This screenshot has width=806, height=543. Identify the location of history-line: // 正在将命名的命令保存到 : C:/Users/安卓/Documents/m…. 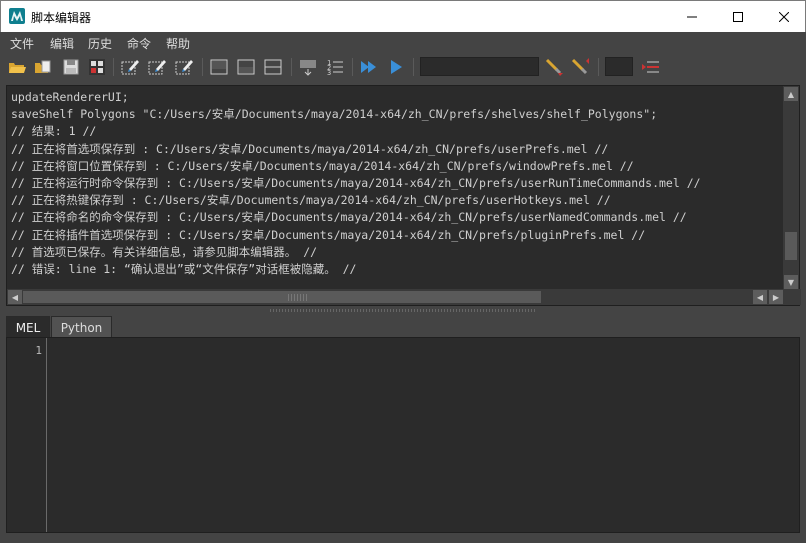
(349, 217).